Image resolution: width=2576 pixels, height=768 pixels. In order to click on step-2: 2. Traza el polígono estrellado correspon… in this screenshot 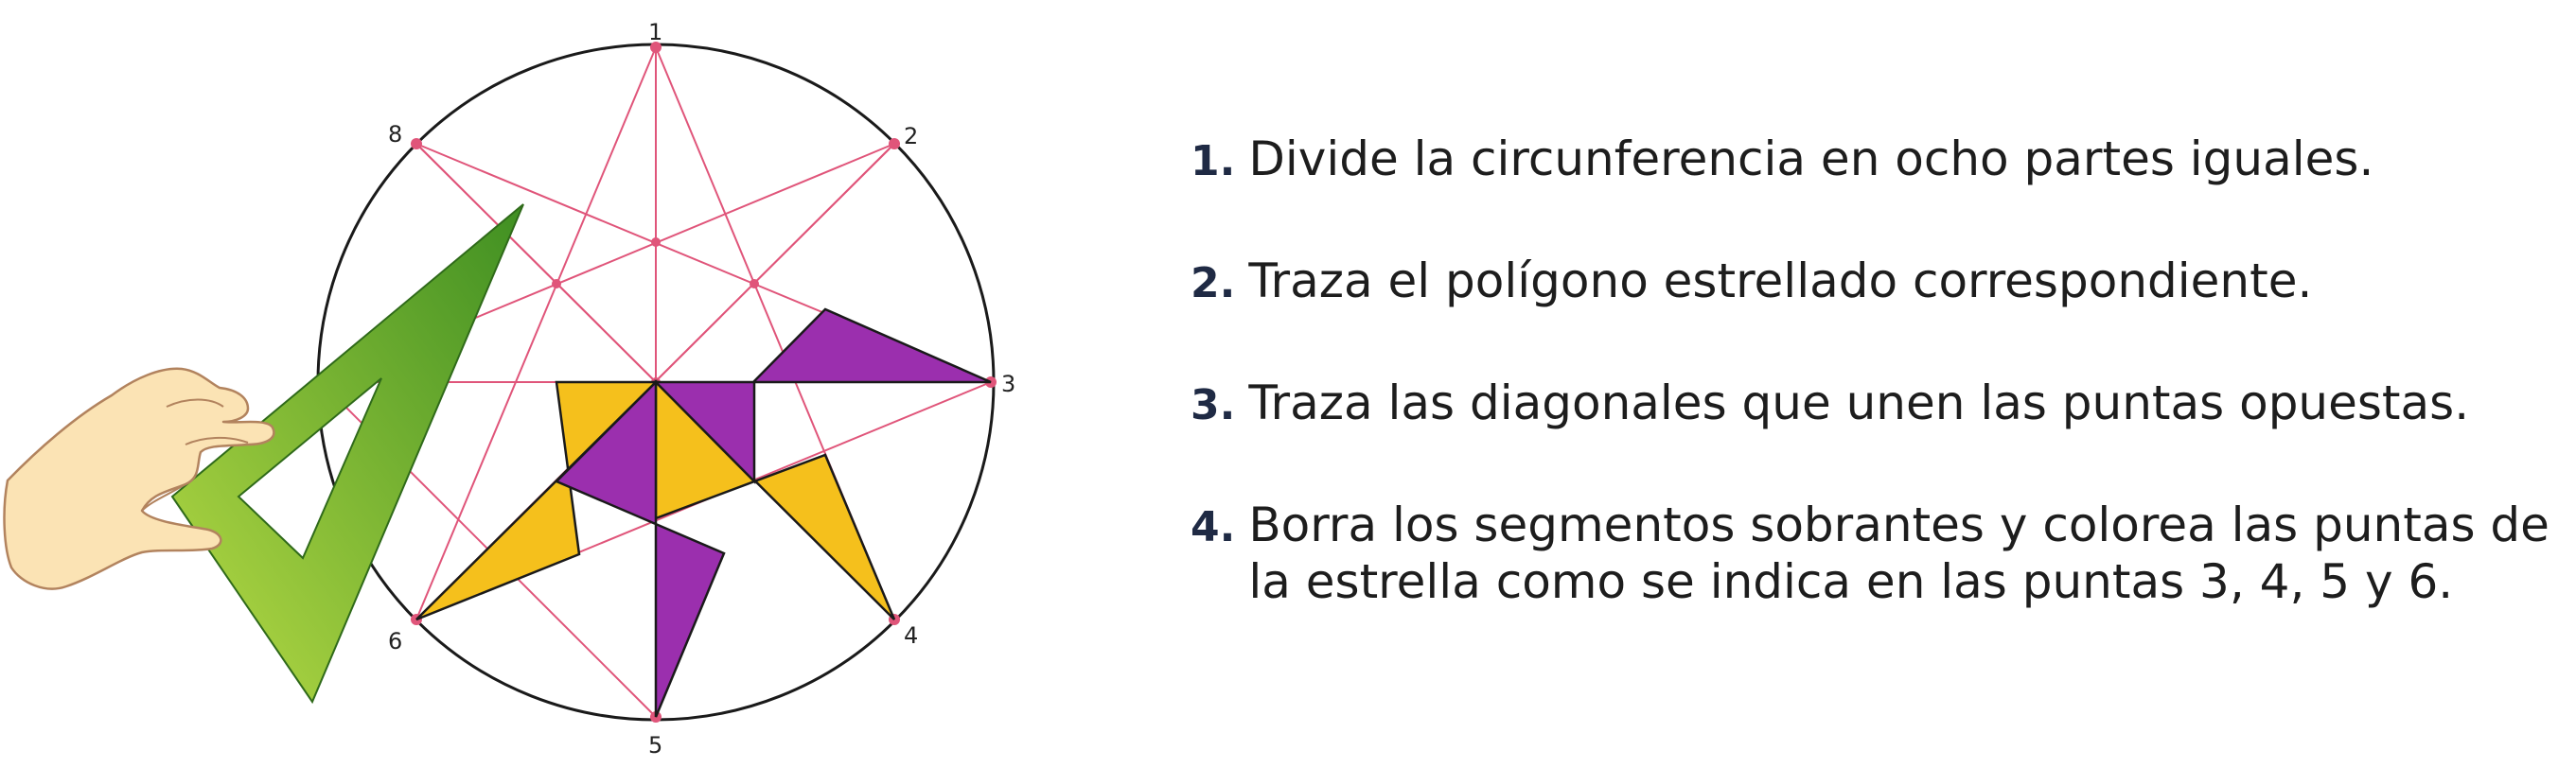, I will do `click(1872, 282)`.